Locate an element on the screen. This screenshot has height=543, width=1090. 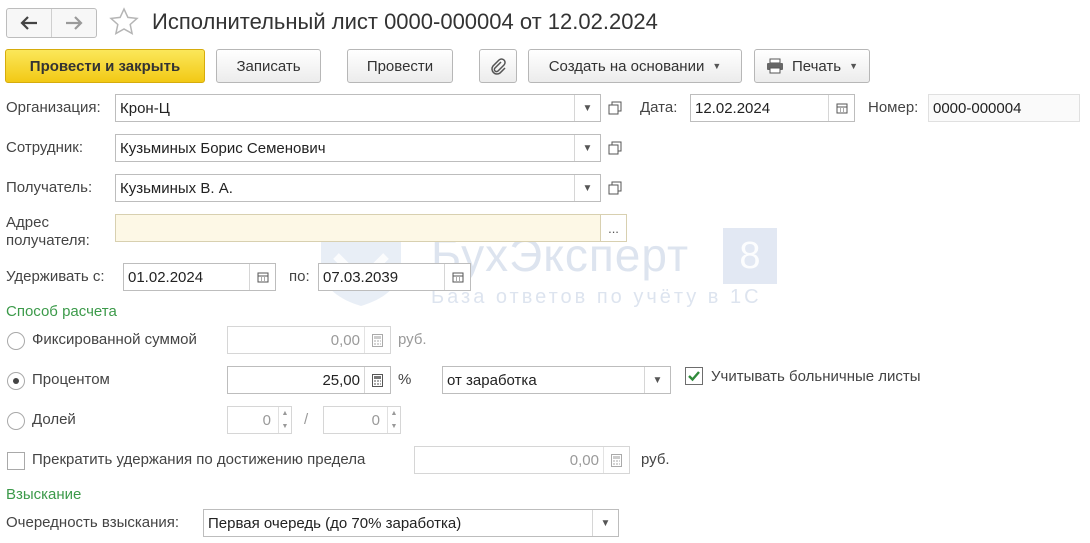
denominator-stepper: ▲ ▼ is located at coordinates (393, 420).